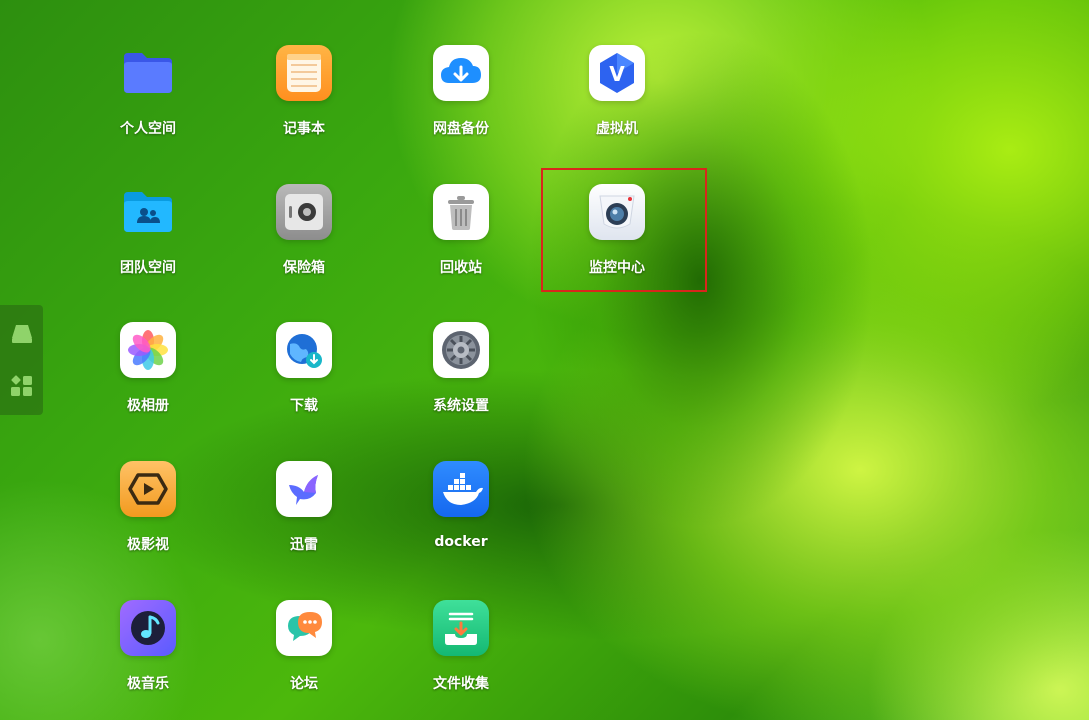  Describe the element at coordinates (148, 350) in the screenshot. I see `photos-flower-icon` at that location.